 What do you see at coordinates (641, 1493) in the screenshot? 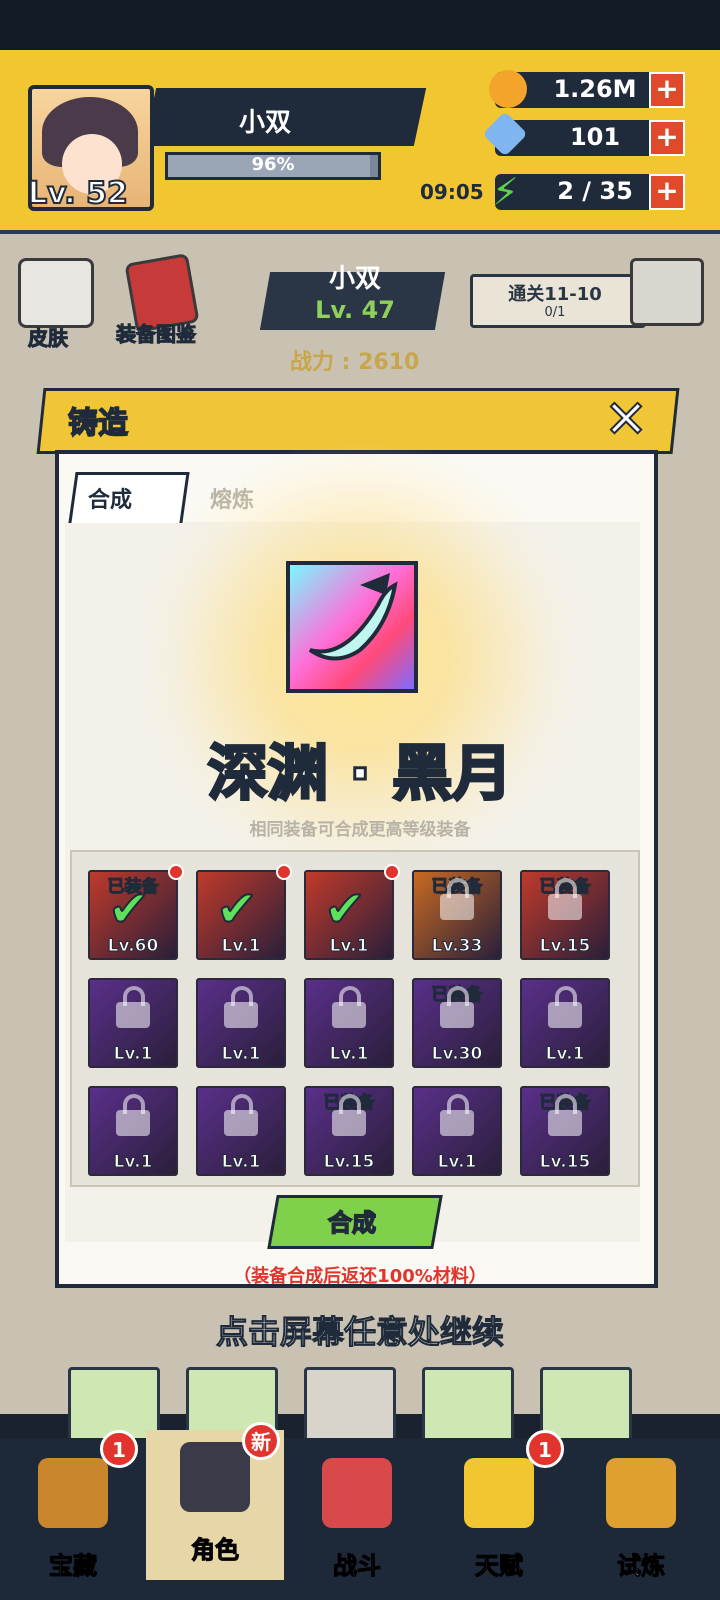
I see `trial-icon` at bounding box center [641, 1493].